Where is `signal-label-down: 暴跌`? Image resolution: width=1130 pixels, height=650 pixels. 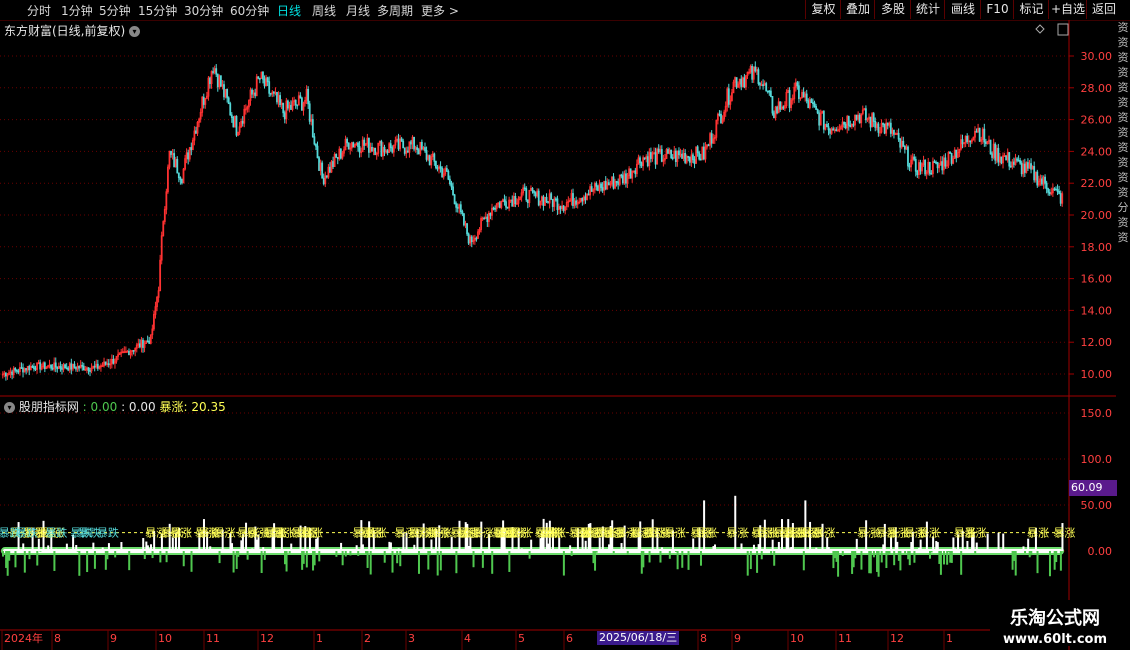
signal-label-down: 暴跌 is located at coordinates (56, 533).